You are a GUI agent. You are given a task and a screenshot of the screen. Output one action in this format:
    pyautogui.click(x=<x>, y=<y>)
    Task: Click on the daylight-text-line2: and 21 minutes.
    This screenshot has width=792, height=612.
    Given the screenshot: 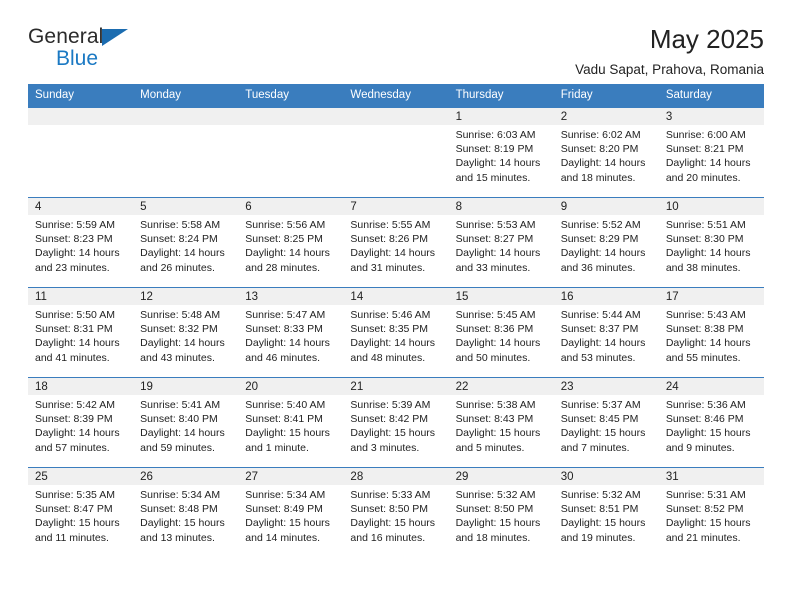 What is the action you would take?
    pyautogui.click(x=703, y=537)
    